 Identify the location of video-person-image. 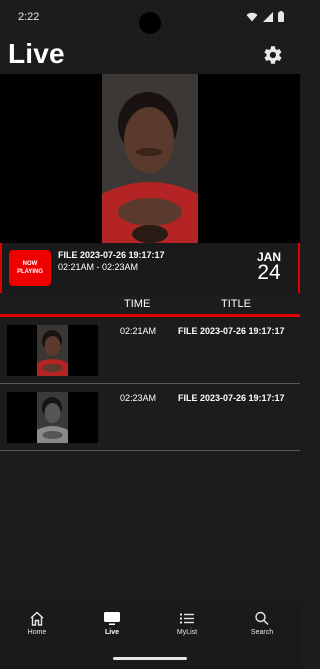
(150, 158).